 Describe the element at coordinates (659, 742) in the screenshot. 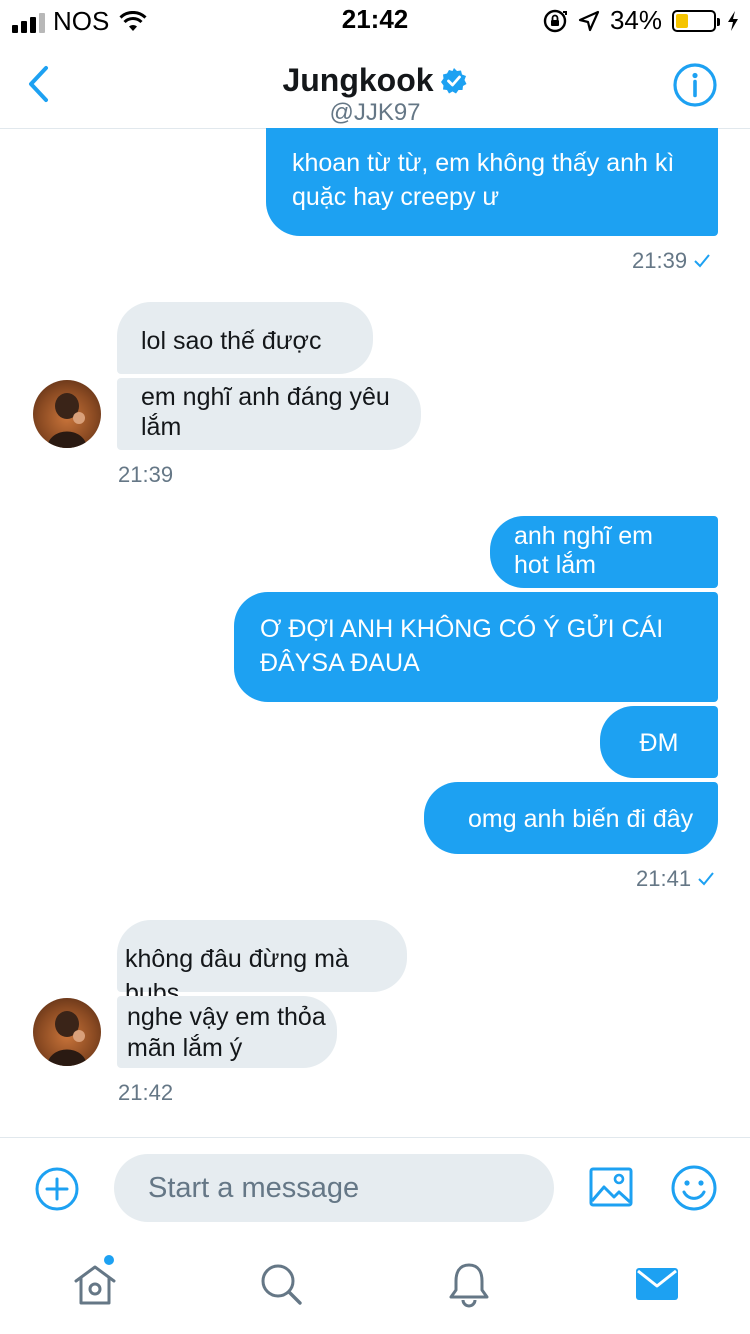

I see `message-bubble-outgoing: ĐM` at that location.